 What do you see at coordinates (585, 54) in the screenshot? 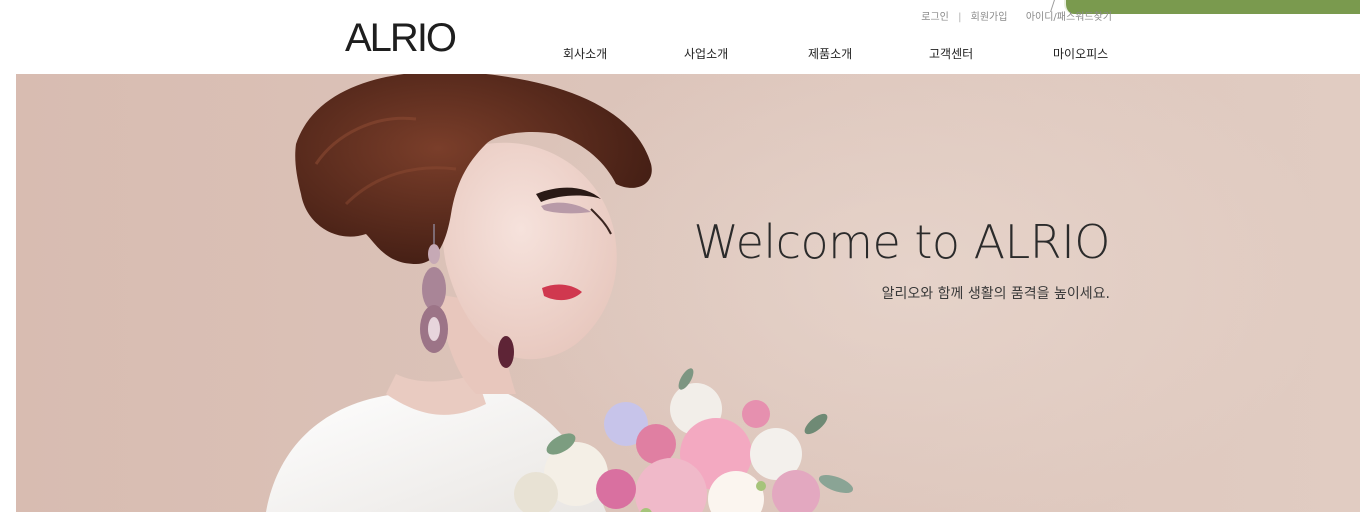
I see `nav-item-company: 회사소개` at bounding box center [585, 54].